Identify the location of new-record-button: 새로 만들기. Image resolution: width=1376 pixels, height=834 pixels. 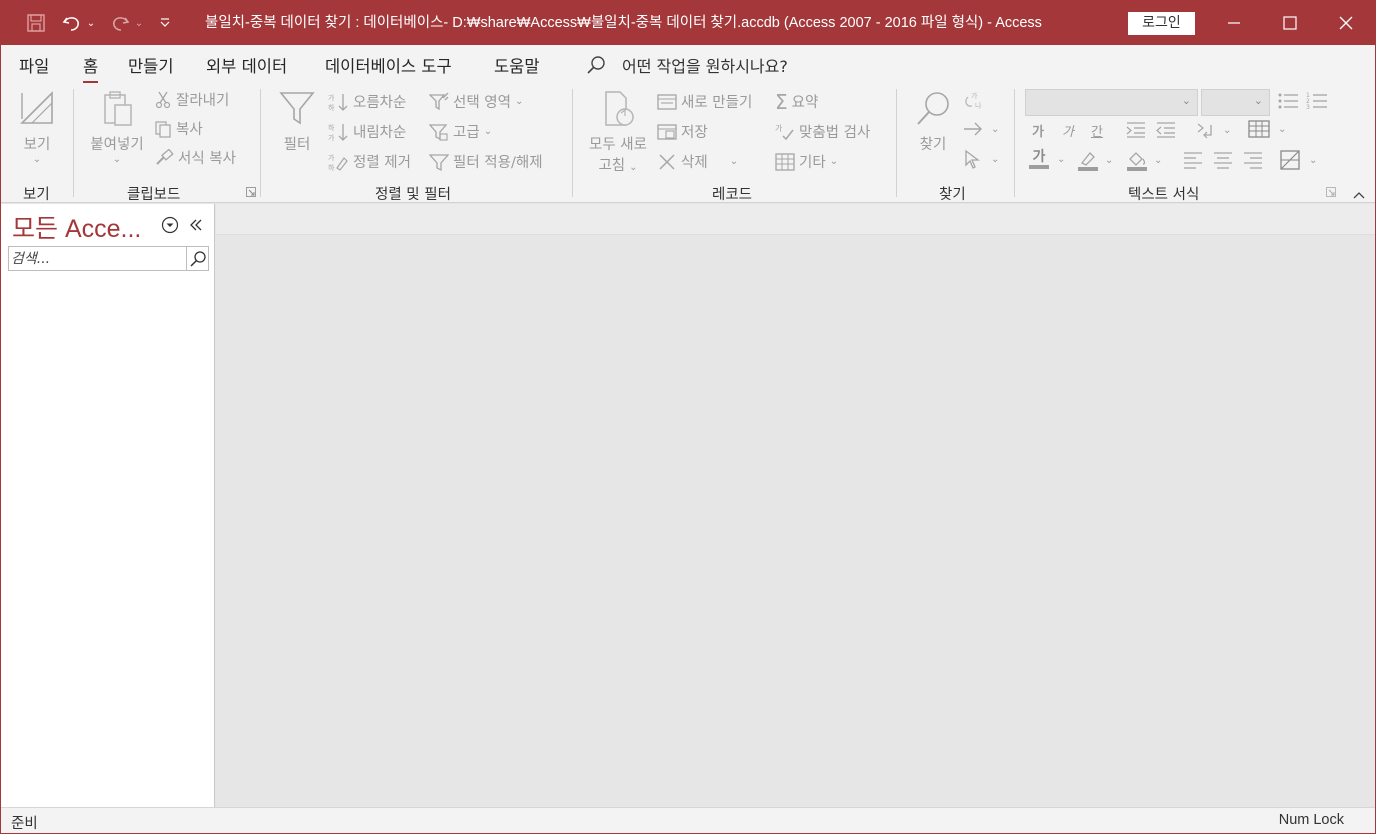
(704, 101).